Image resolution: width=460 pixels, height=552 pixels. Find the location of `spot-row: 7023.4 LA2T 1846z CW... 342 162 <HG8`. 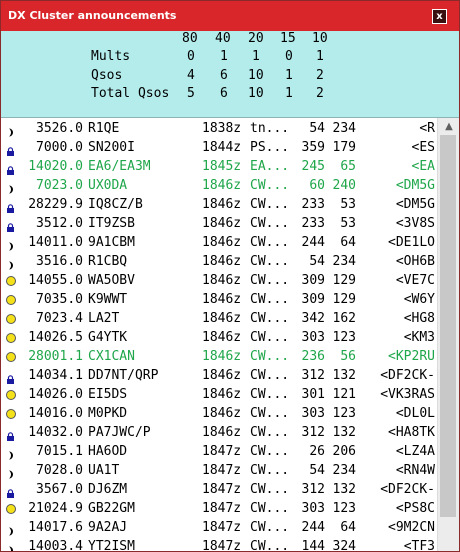

spot-row: 7023.4 LA2T 1846z CW... 342 162 <HG8 is located at coordinates (219, 318).